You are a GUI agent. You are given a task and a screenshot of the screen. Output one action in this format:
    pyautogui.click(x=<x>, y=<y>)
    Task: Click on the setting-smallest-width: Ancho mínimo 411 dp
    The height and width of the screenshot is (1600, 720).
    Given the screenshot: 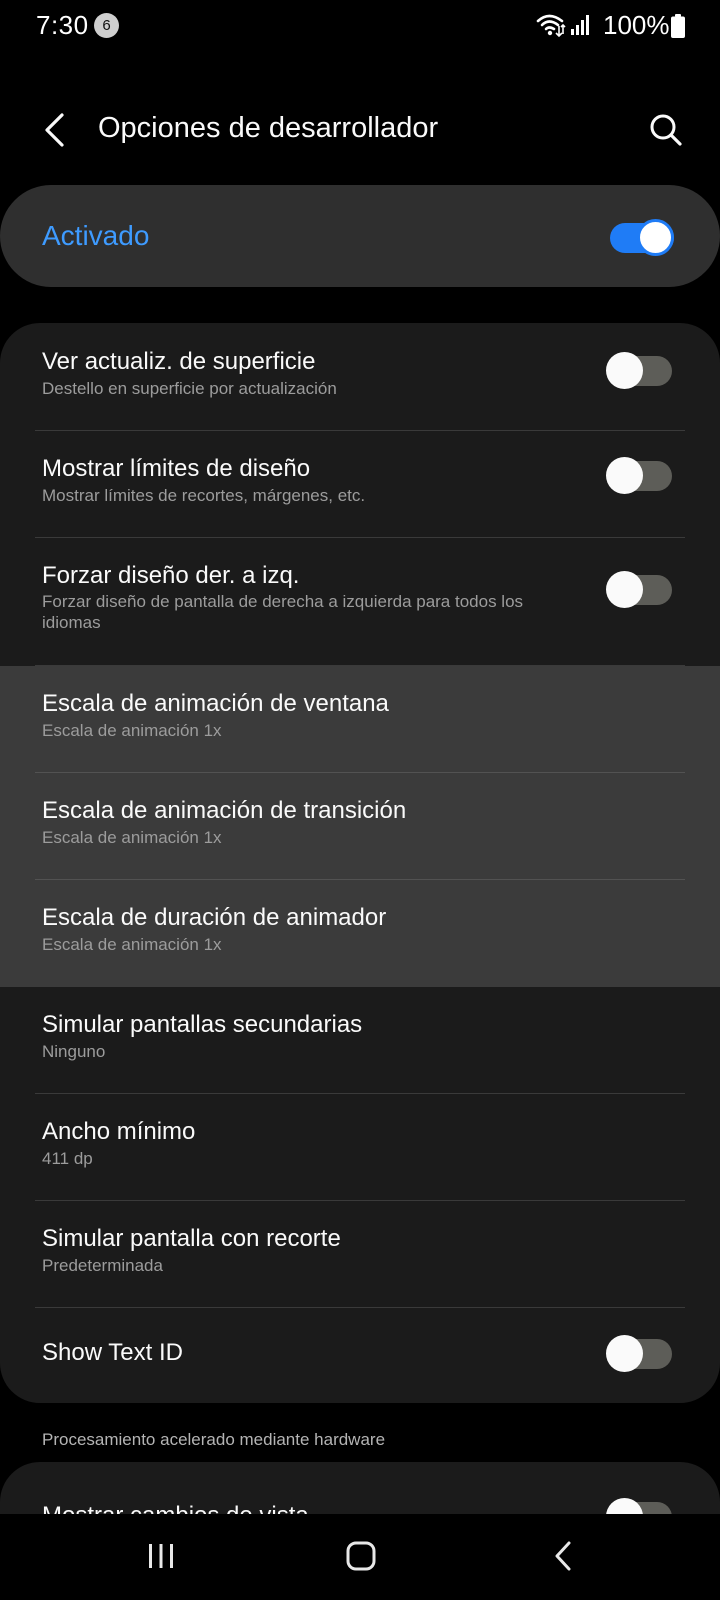 What is the action you would take?
    pyautogui.click(x=360, y=1147)
    